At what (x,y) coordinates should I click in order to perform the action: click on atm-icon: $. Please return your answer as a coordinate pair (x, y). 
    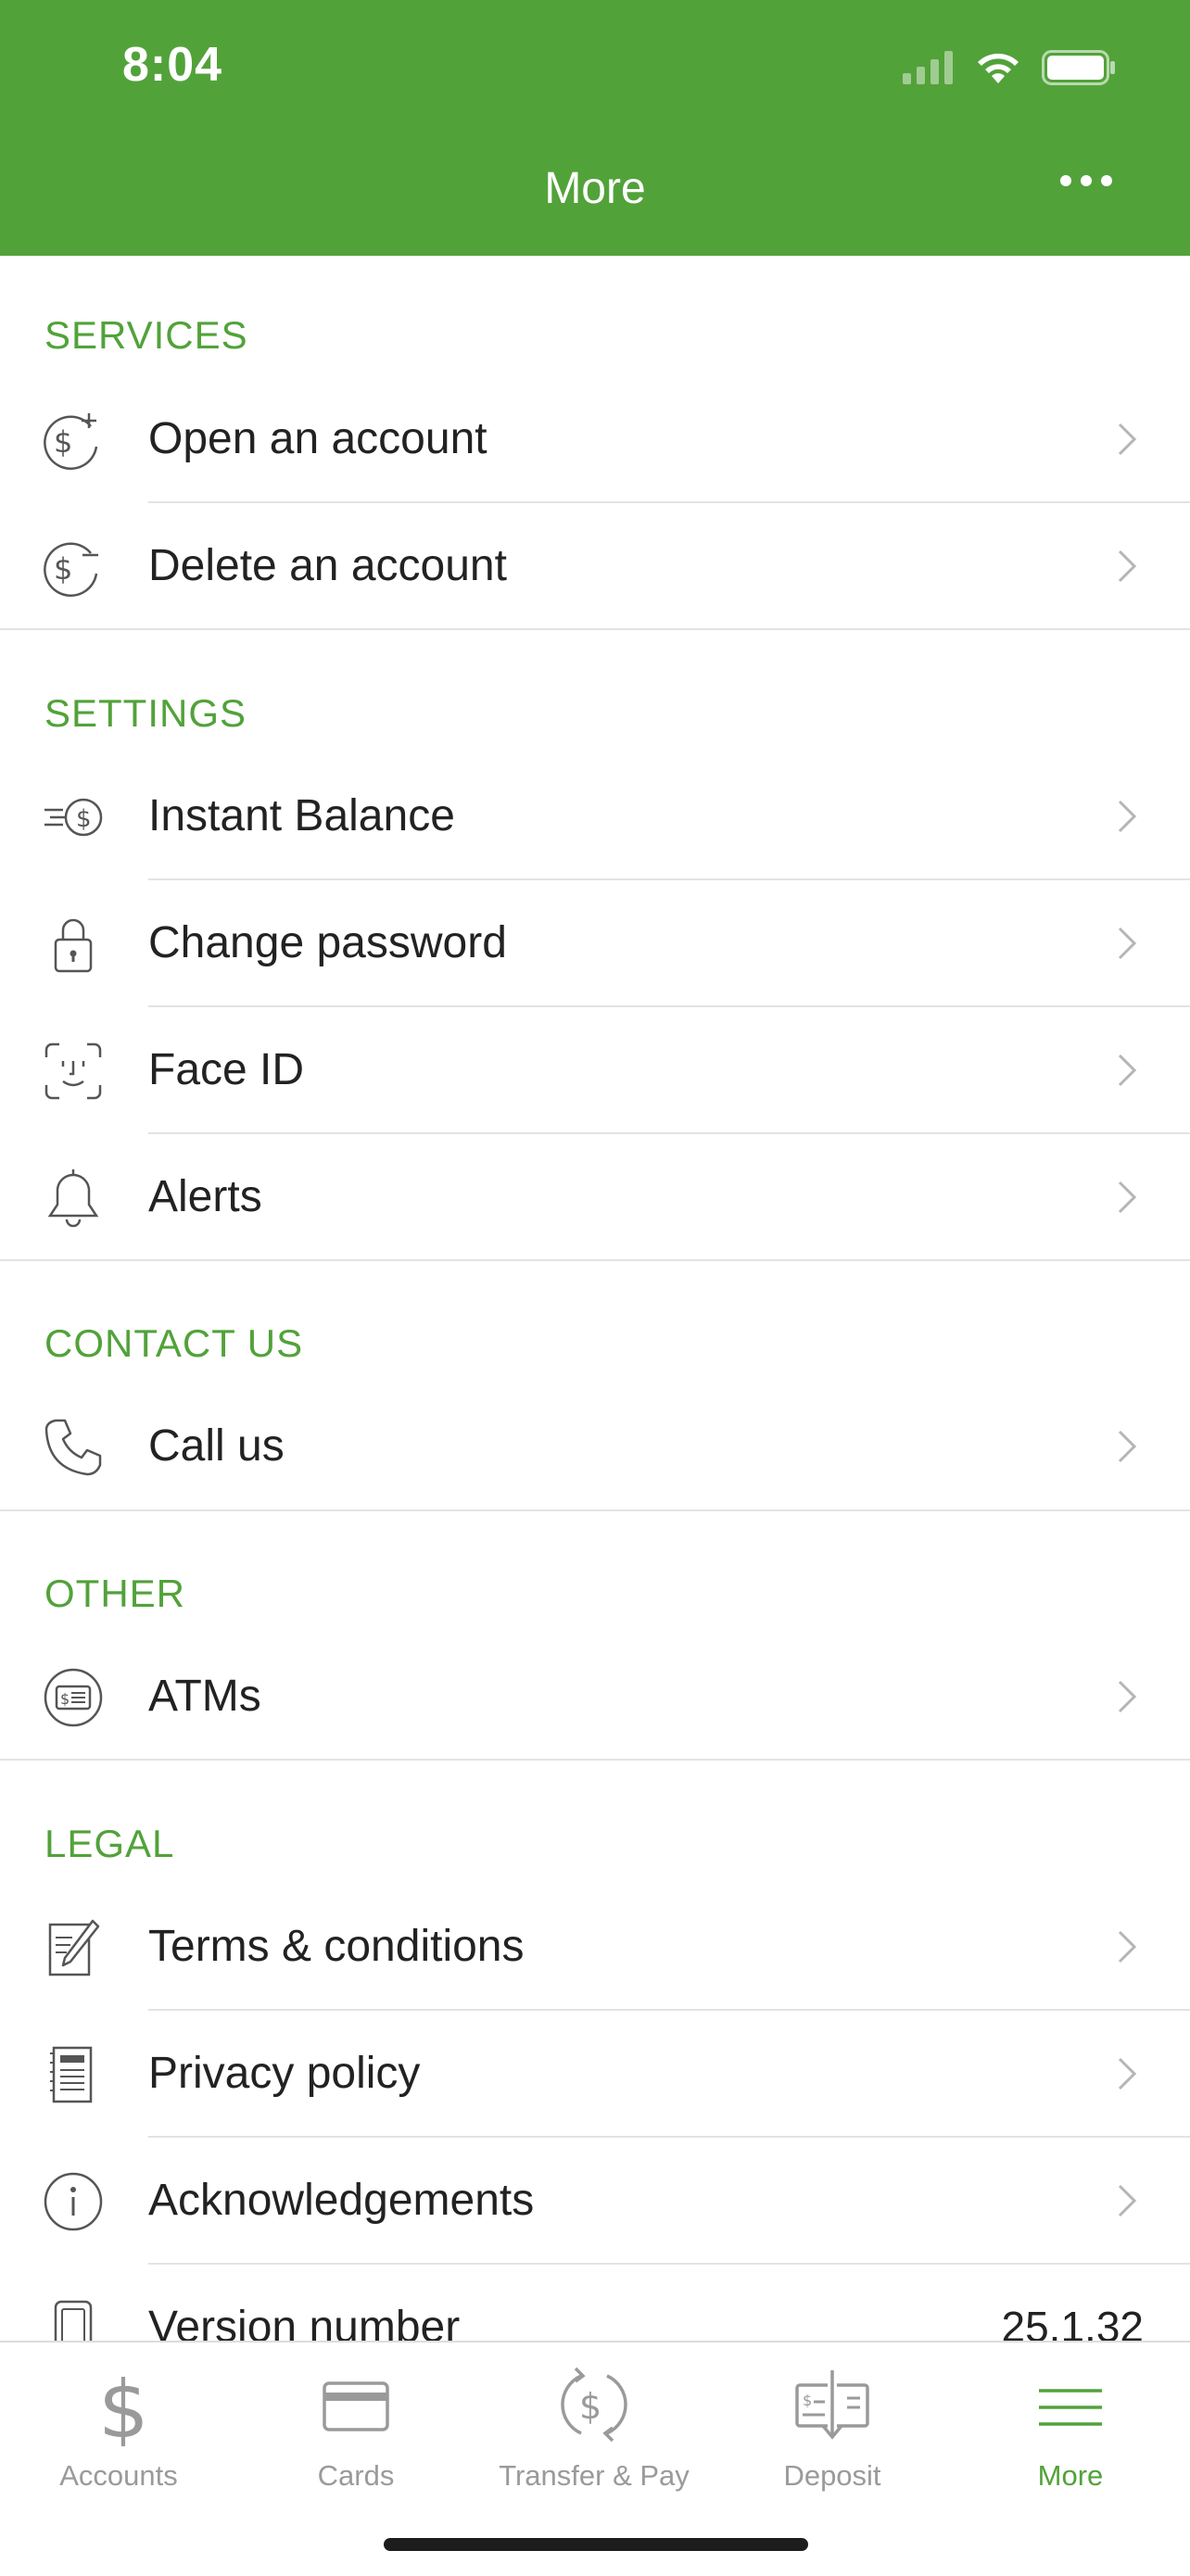
    Looking at the image, I should click on (73, 1697).